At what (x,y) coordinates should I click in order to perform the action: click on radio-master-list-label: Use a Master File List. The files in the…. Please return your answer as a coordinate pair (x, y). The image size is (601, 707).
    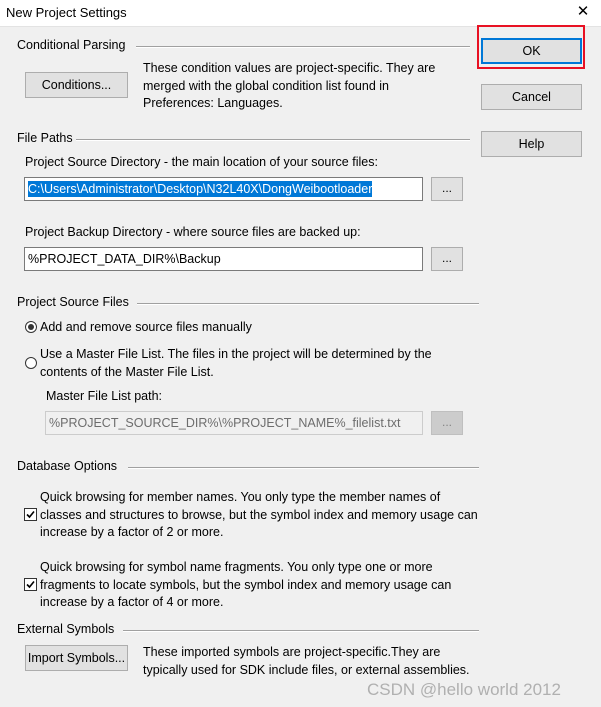
    Looking at the image, I should click on (255, 363).